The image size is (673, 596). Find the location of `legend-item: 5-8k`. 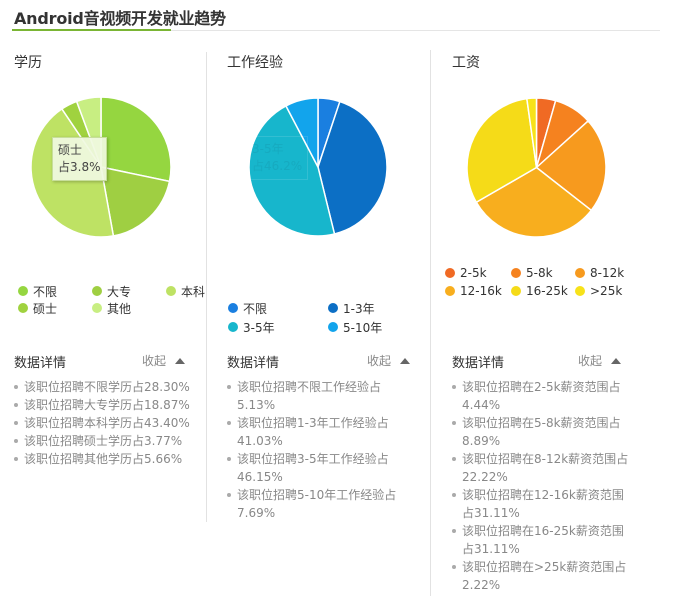

legend-item: 5-8k is located at coordinates (532, 273).